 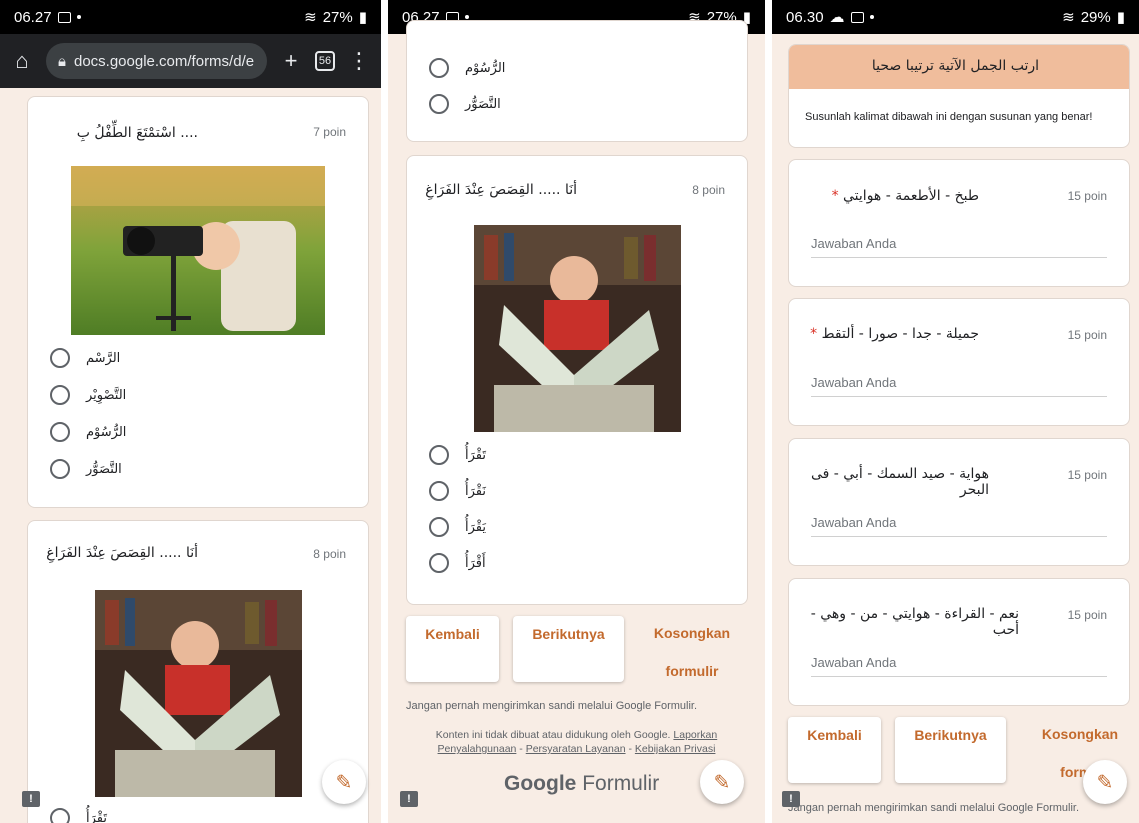 I want to click on url-text: docs.google.com/forms/d/e, so click(x=164, y=61).